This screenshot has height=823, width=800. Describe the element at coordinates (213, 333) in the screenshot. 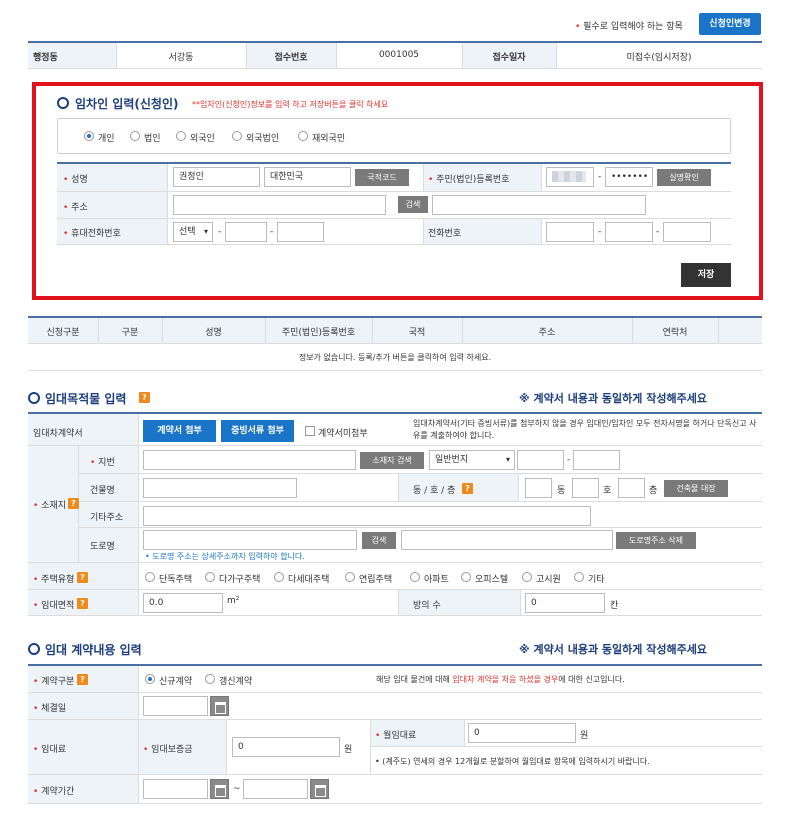

I see `col-name: 성명` at that location.